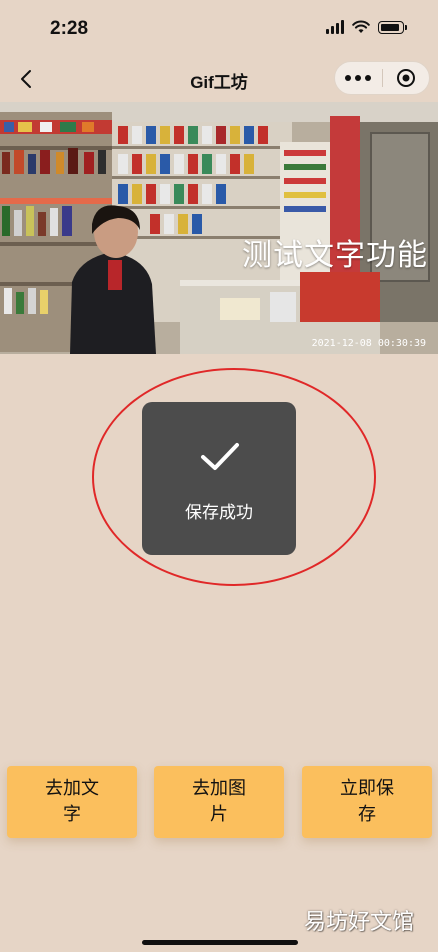  I want to click on add-image-button: 去加图片, so click(219, 802).